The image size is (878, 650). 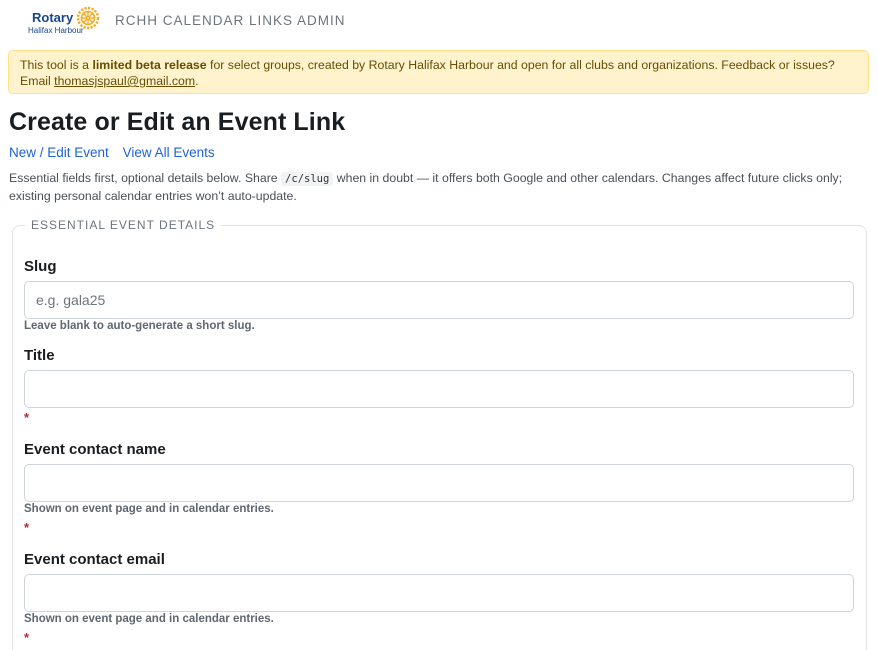 What do you see at coordinates (439, 300) in the screenshot?
I see `slug-input` at bounding box center [439, 300].